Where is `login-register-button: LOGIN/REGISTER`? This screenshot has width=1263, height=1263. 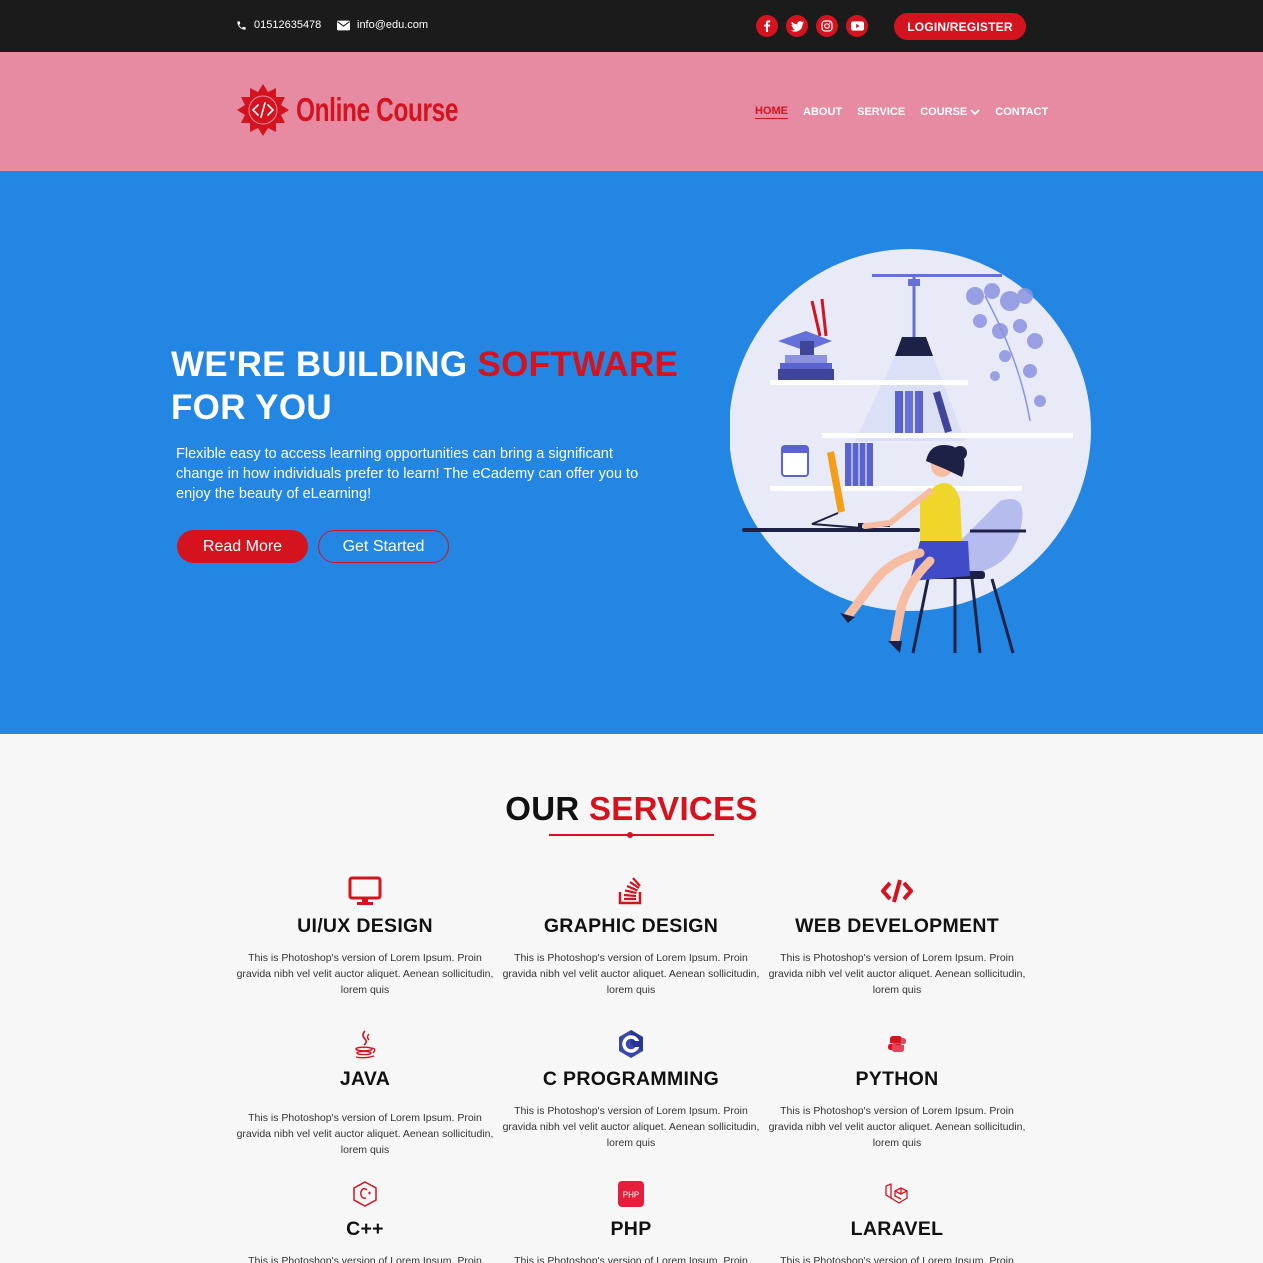 login-register-button: LOGIN/REGISTER is located at coordinates (960, 26).